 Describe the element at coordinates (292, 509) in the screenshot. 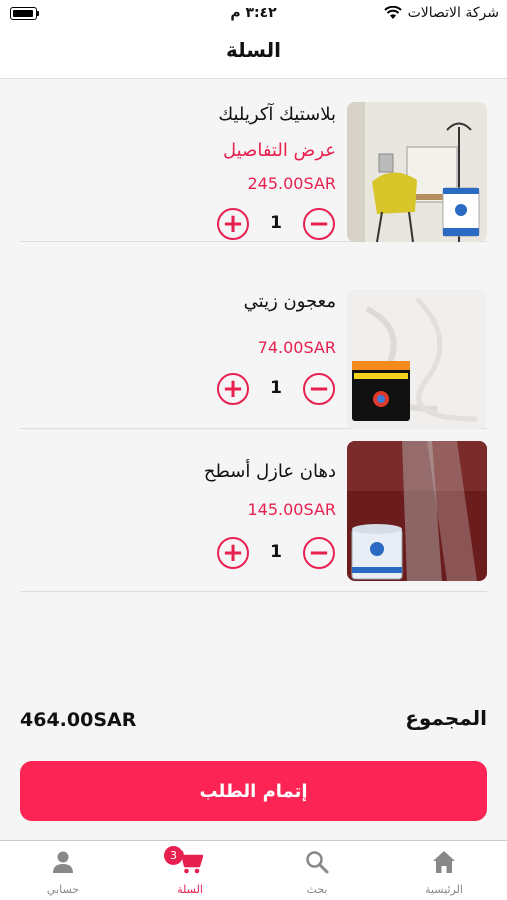

I see `item-price: 145.00SAR` at that location.